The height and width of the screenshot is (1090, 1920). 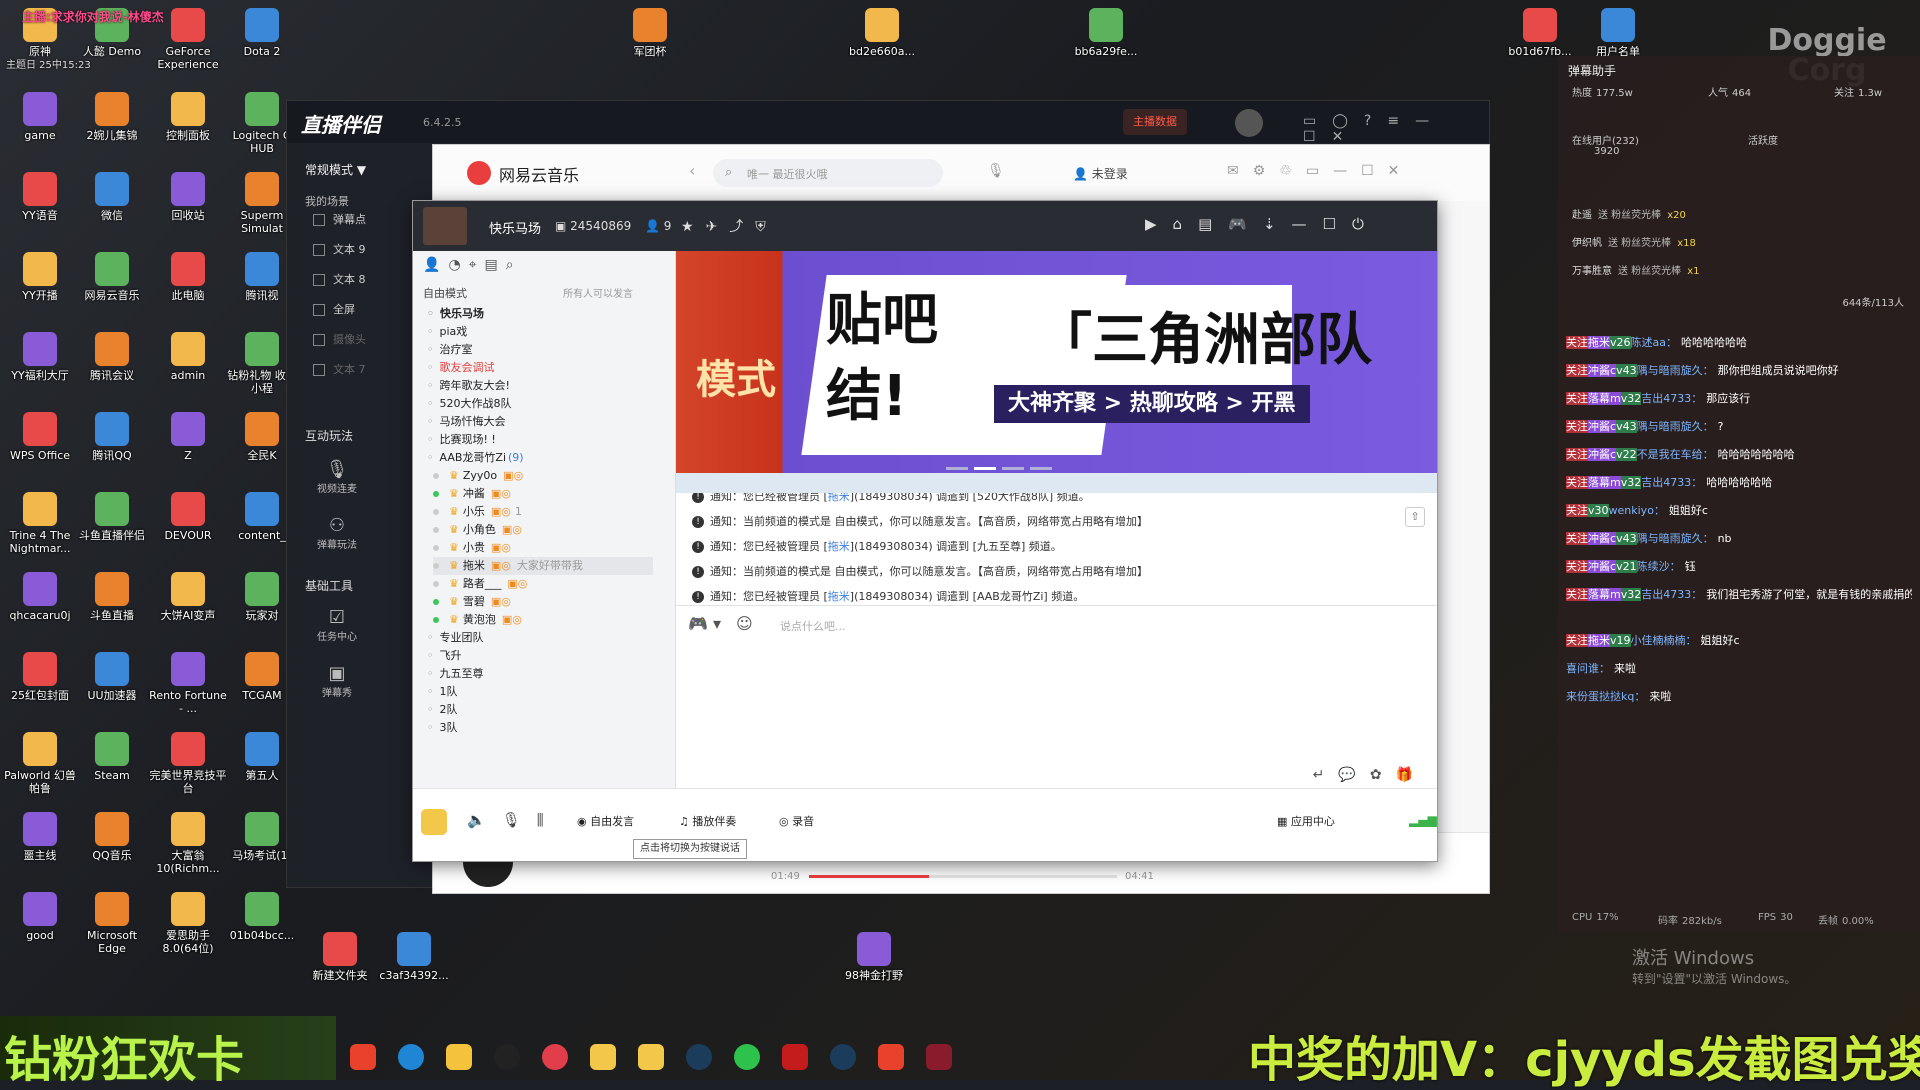 What do you see at coordinates (337, 533) in the screenshot?
I see `danmaku-play-button: ⚇ 弹幕玩法` at bounding box center [337, 533].